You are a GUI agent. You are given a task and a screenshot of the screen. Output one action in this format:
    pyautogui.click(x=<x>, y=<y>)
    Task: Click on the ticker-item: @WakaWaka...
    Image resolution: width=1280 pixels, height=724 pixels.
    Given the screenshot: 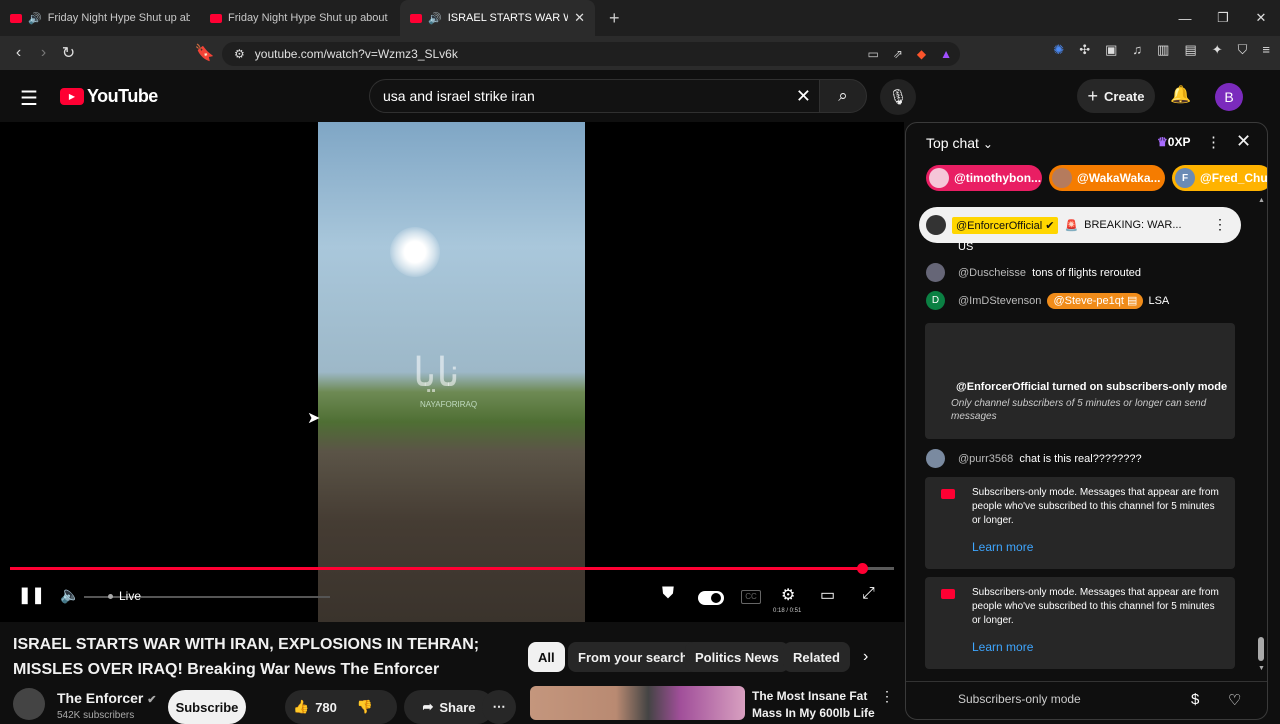 What is the action you would take?
    pyautogui.click(x=1107, y=178)
    